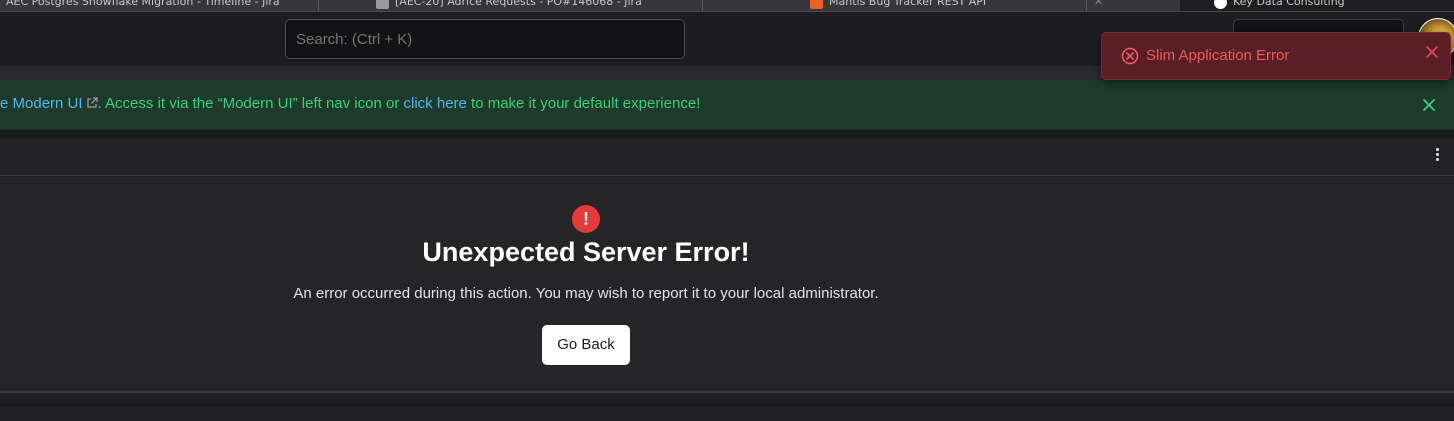 Image resolution: width=1454 pixels, height=421 pixels. Describe the element at coordinates (586, 219) in the screenshot. I see `error-alert-icon: !` at that location.